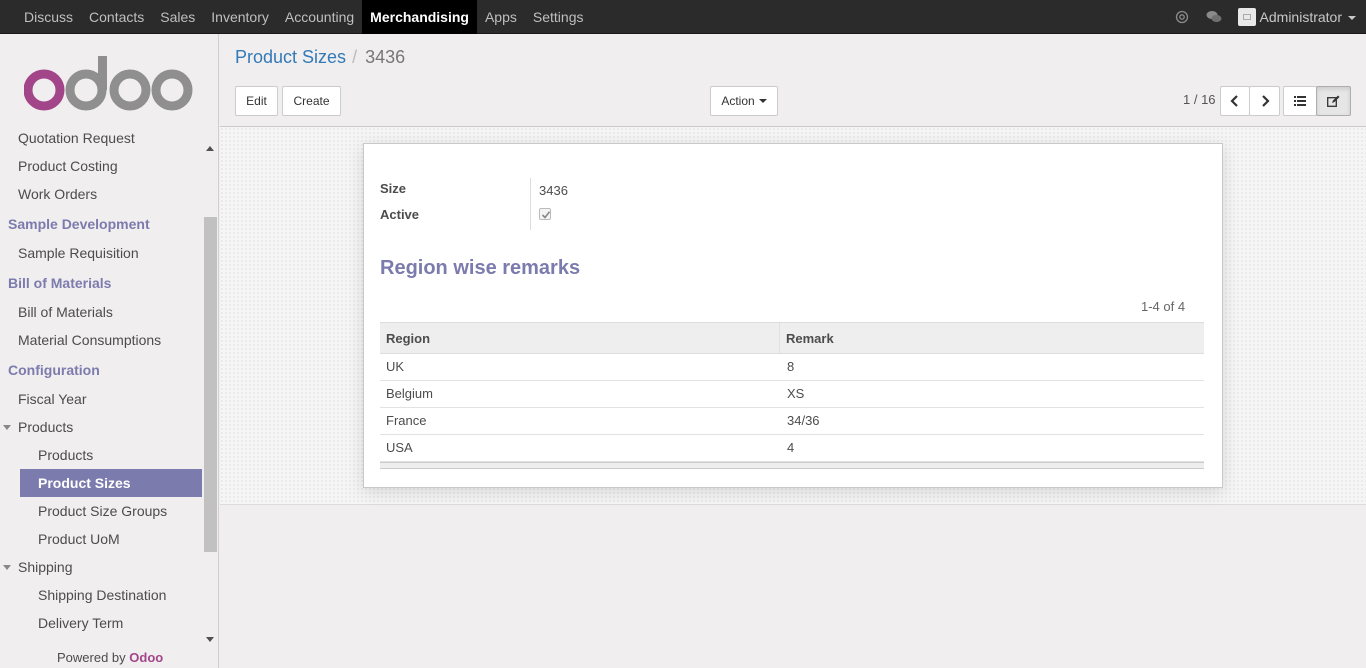 The width and height of the screenshot is (1366, 668). I want to click on table-footer, so click(792, 465).